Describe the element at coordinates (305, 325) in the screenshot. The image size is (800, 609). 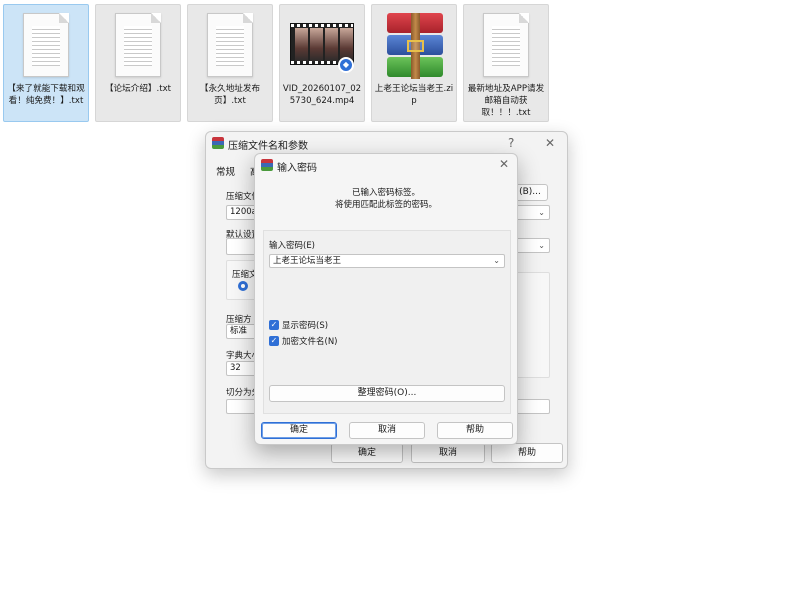
I see `show-password-label: 显示密码(S)` at that location.